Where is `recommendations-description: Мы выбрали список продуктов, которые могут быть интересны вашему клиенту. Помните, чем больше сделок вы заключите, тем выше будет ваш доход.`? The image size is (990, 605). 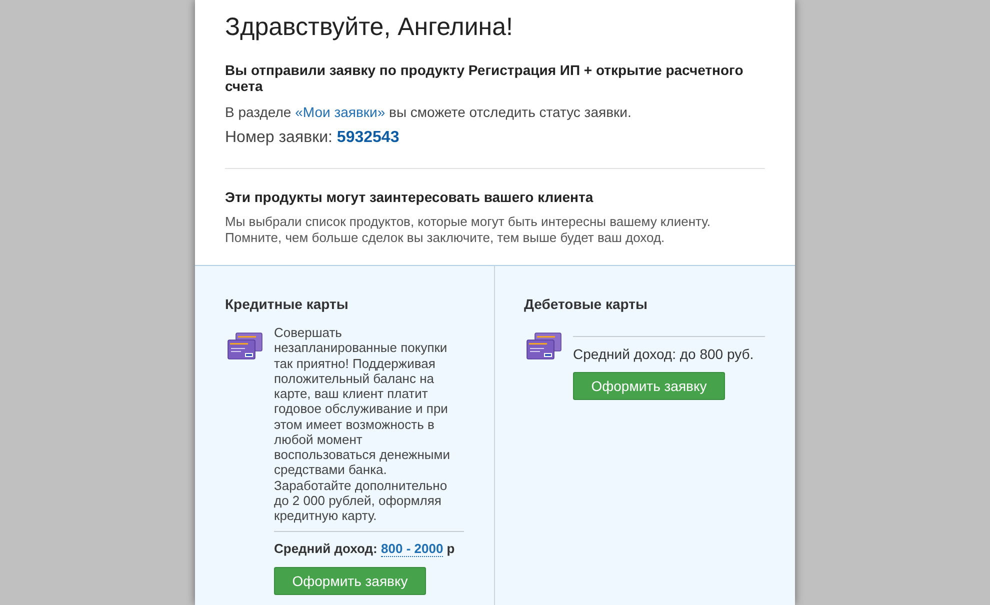
recommendations-description: Мы выбрали список продуктов, которые могут быть интересны вашему клиенту. Помните, чем больше сделок вы заключите, тем выше будет ваш доход. is located at coordinates (468, 230).